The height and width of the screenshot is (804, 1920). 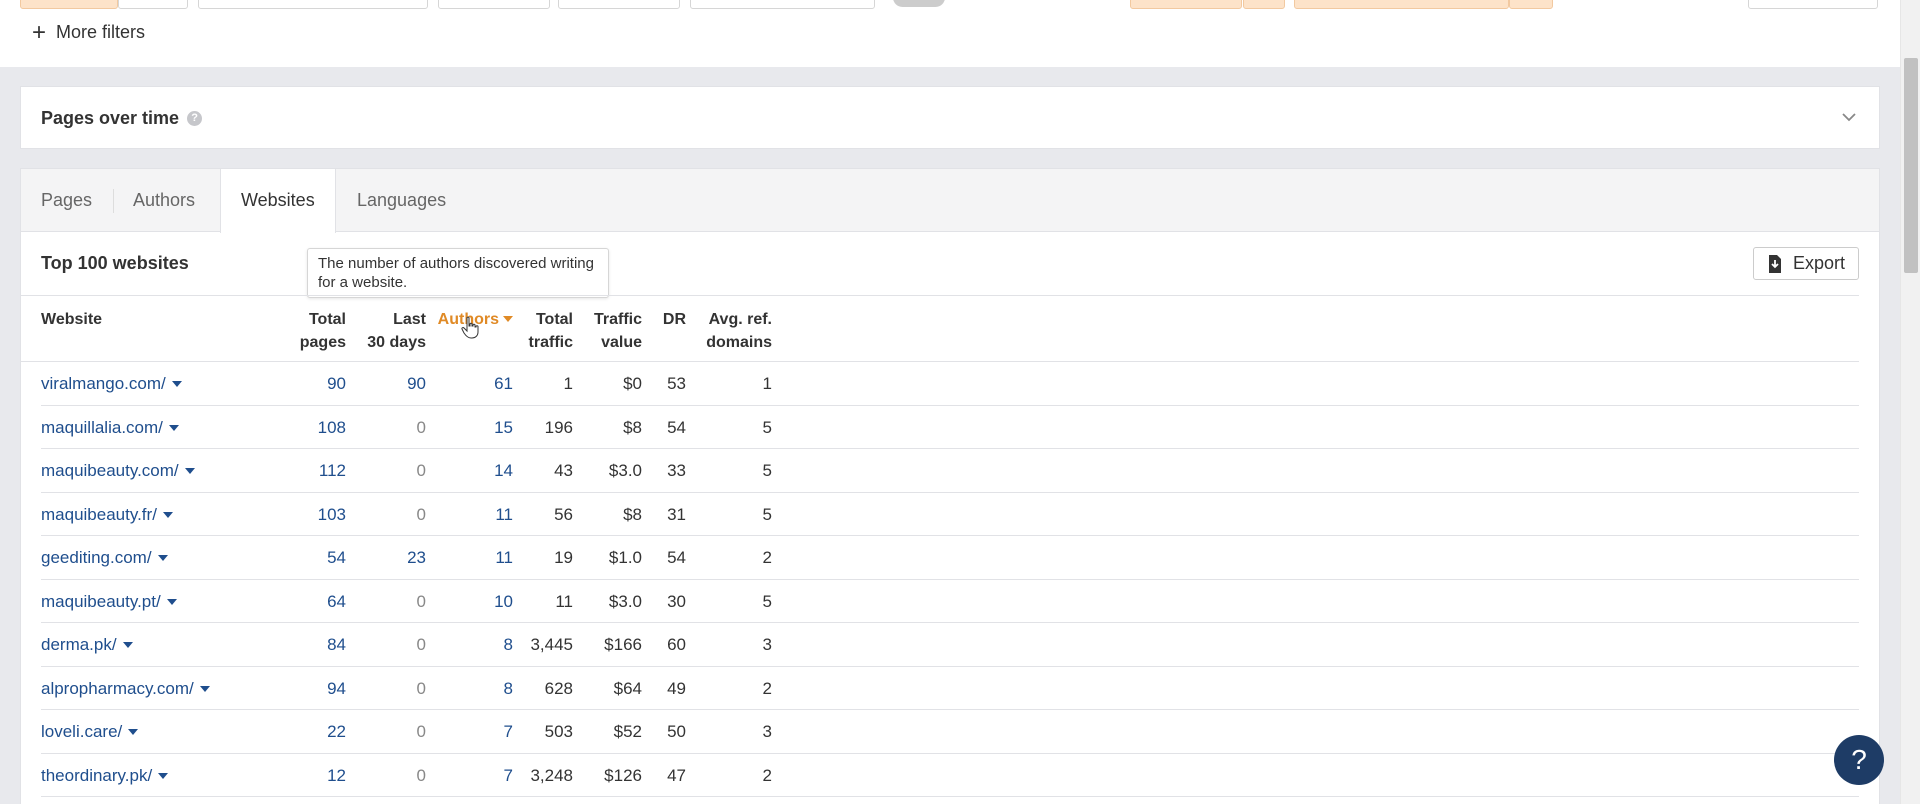 I want to click on cell-total-pages: 84, so click(x=298, y=644).